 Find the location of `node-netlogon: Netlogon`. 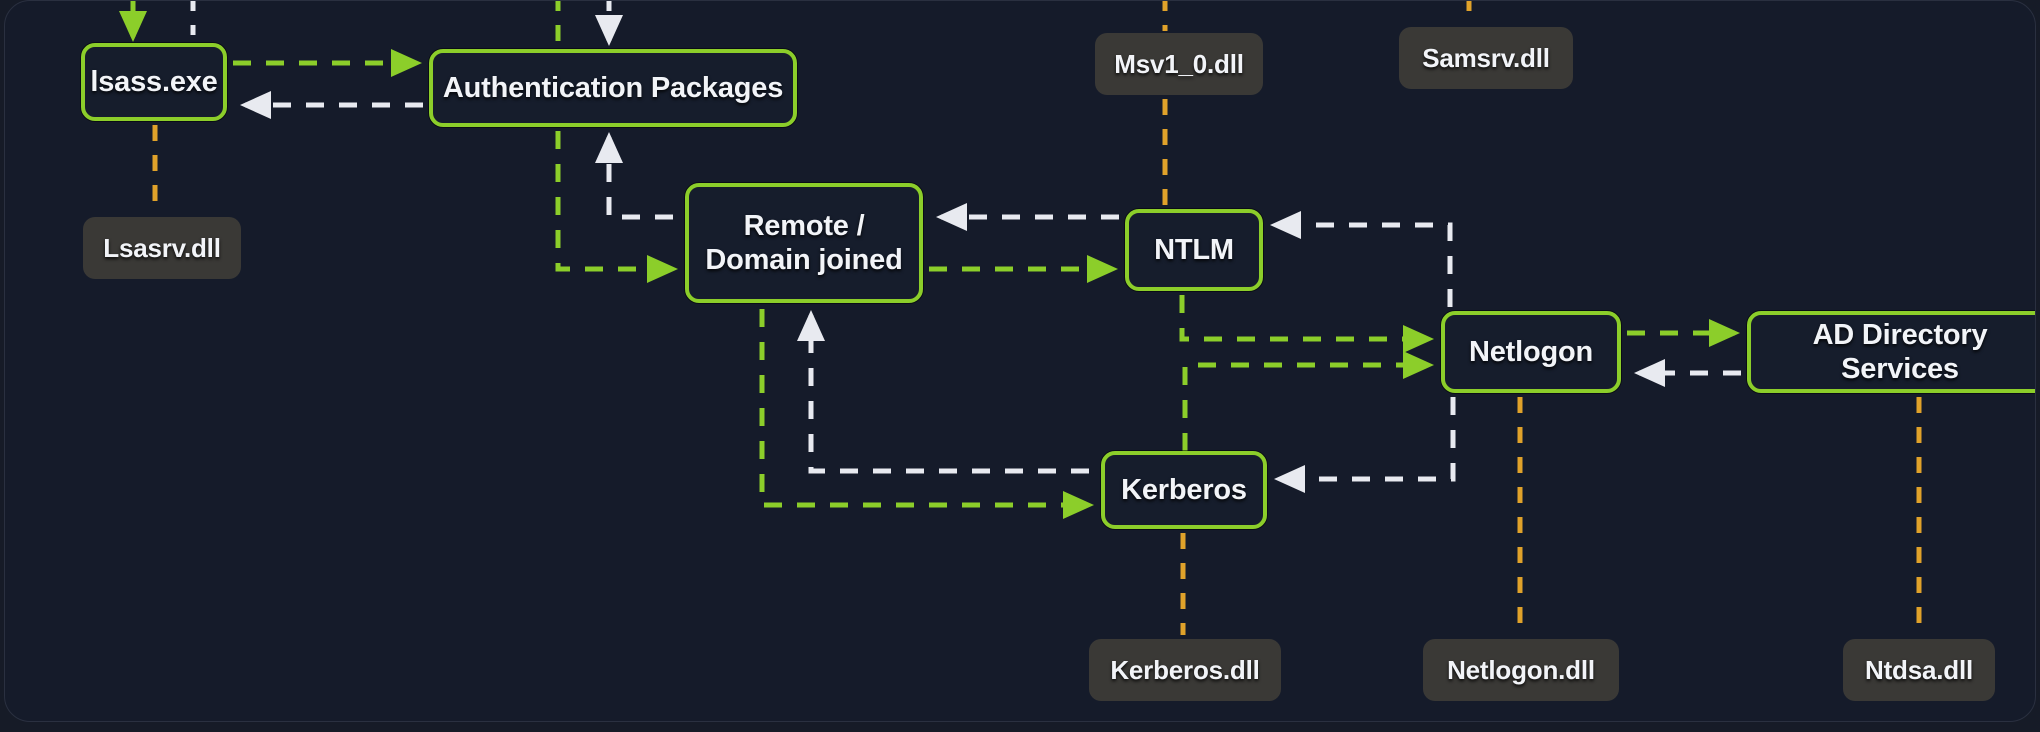

node-netlogon: Netlogon is located at coordinates (1531, 352).